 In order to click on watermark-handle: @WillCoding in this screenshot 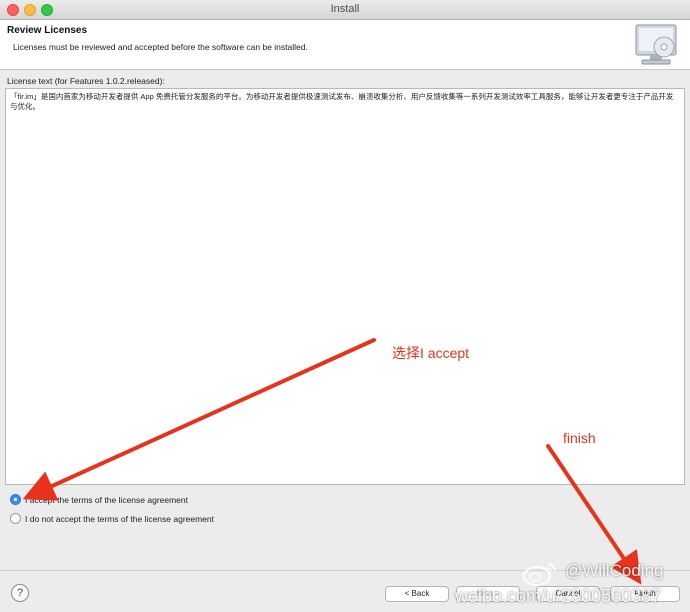, I will do `click(614, 570)`.